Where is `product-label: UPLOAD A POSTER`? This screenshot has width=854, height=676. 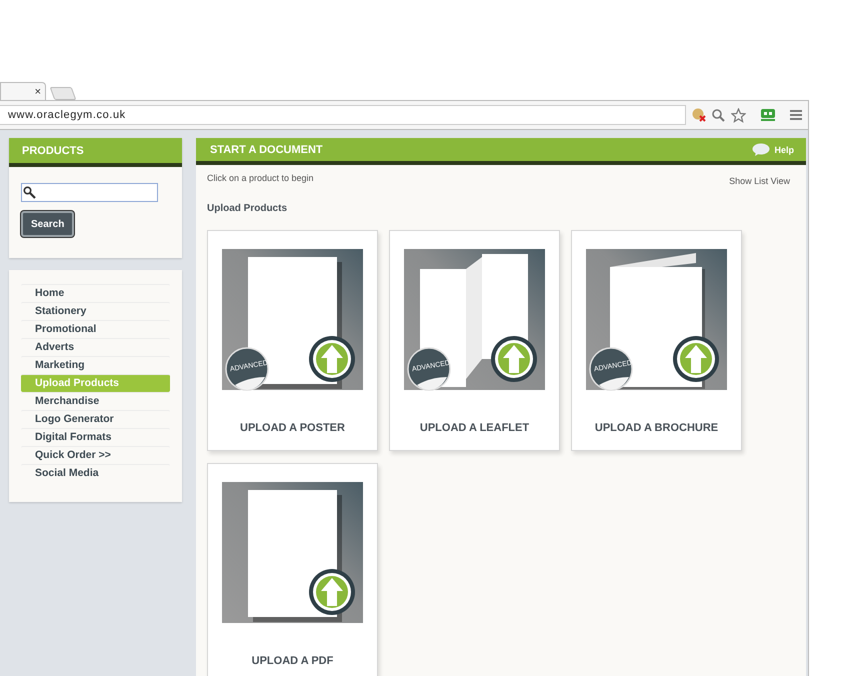
product-label: UPLOAD A POSTER is located at coordinates (292, 428).